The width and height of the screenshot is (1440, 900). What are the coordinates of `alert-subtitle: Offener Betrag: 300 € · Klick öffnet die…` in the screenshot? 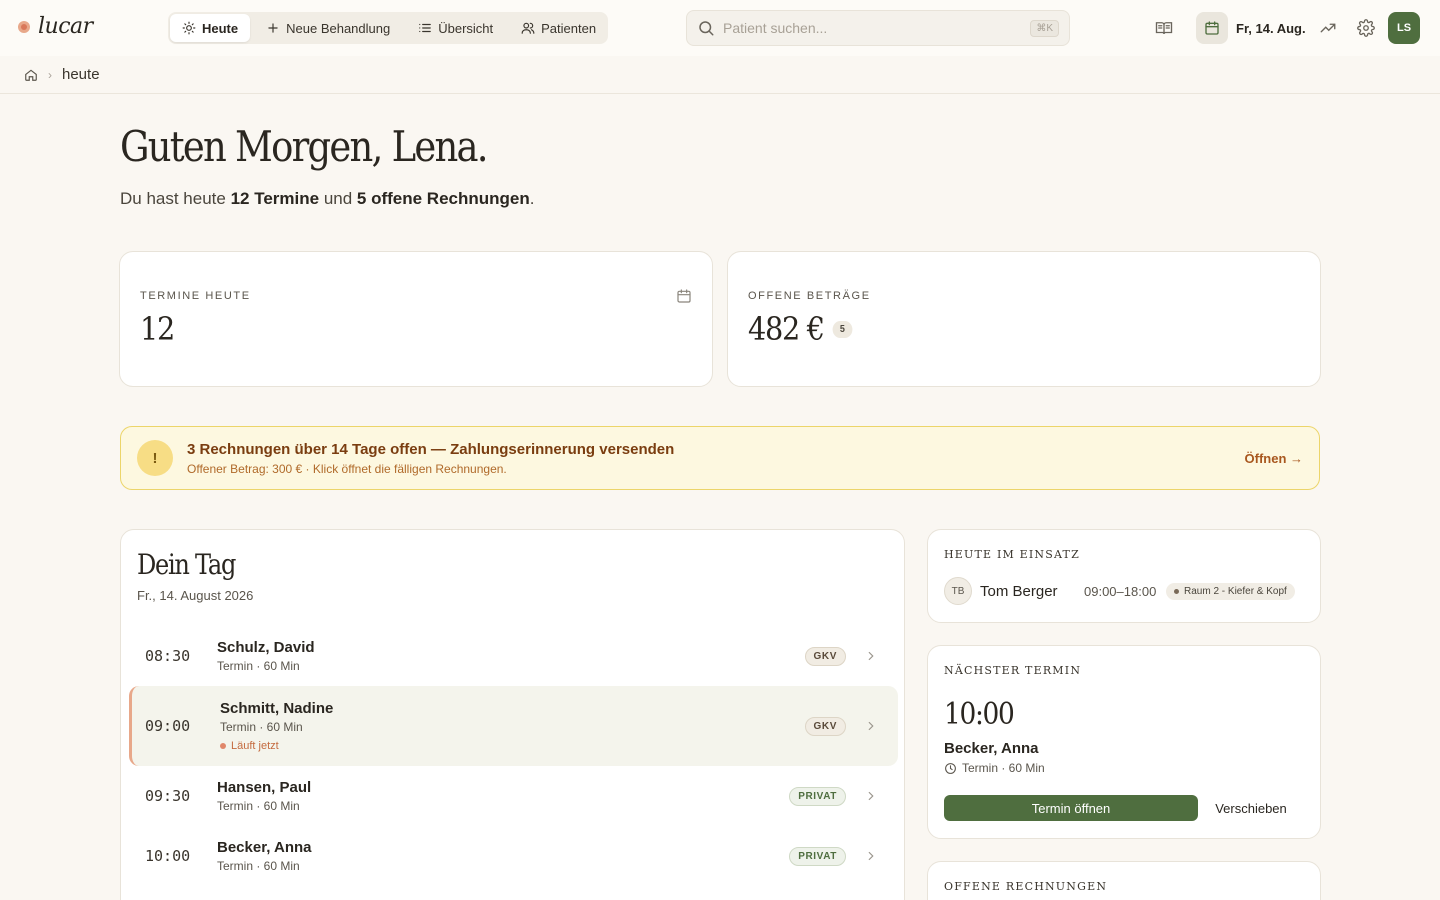 It's located at (347, 468).